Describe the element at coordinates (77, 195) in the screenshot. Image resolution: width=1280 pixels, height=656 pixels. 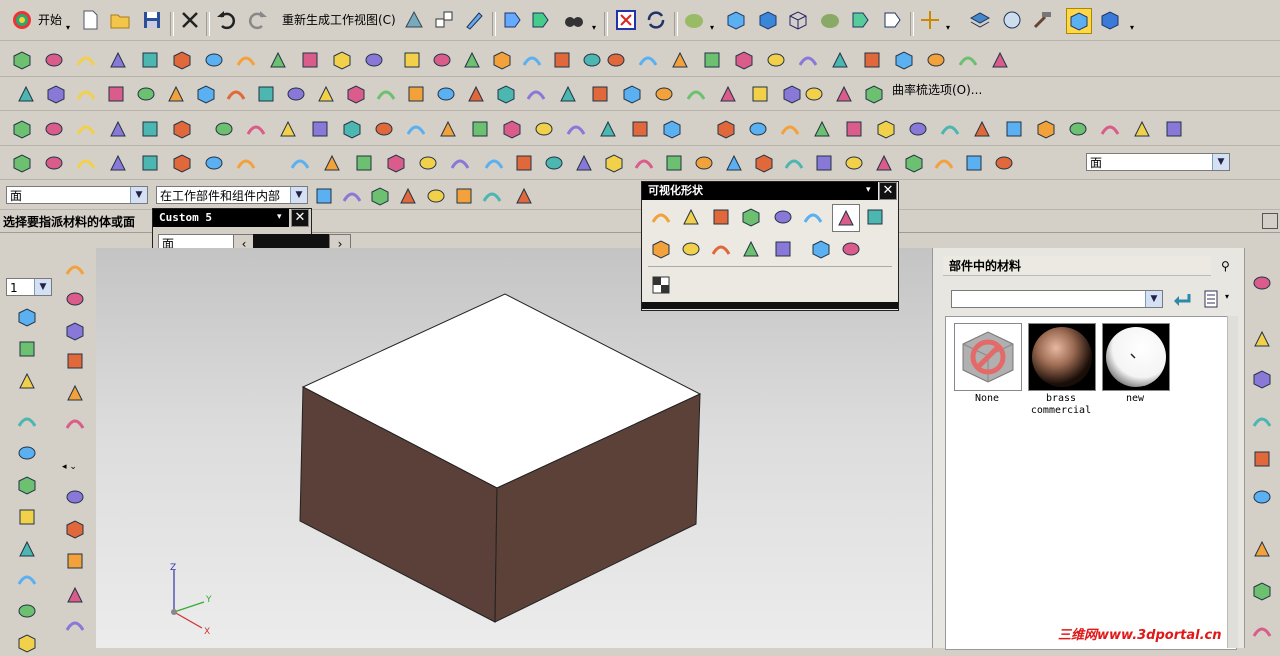
I see `type-filter-combo: 面 ▼` at that location.